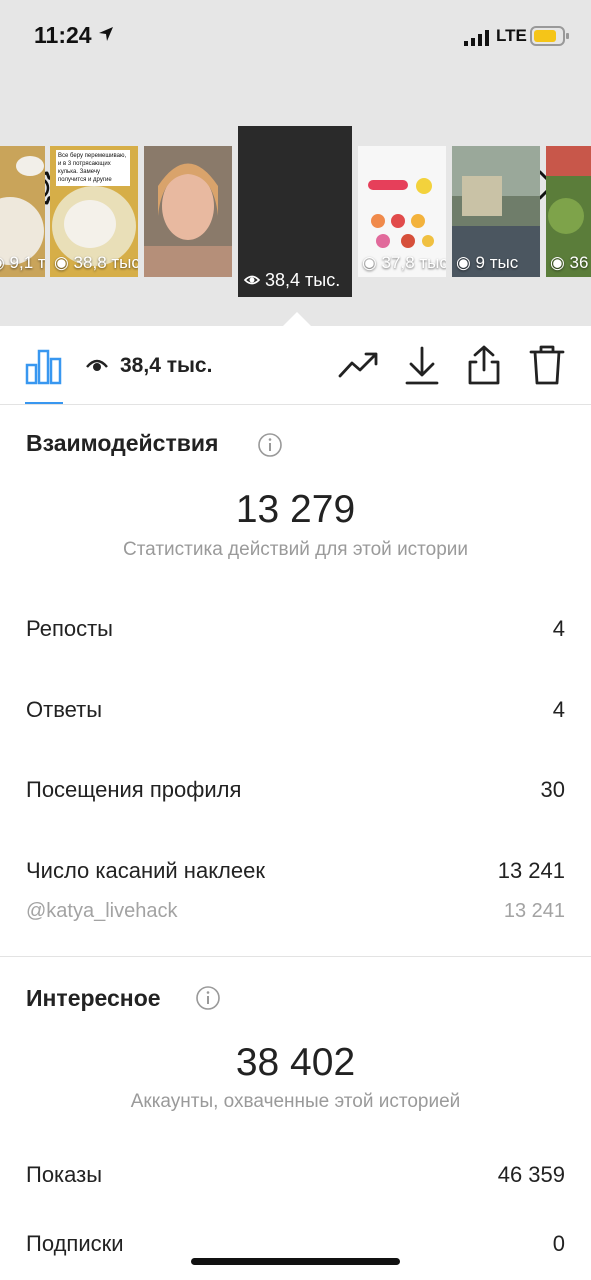 Image resolution: width=591 pixels, height=1280 pixels. Describe the element at coordinates (496, 211) in the screenshot. I see `story-thumbnail: ◉ 9 тыс` at that location.